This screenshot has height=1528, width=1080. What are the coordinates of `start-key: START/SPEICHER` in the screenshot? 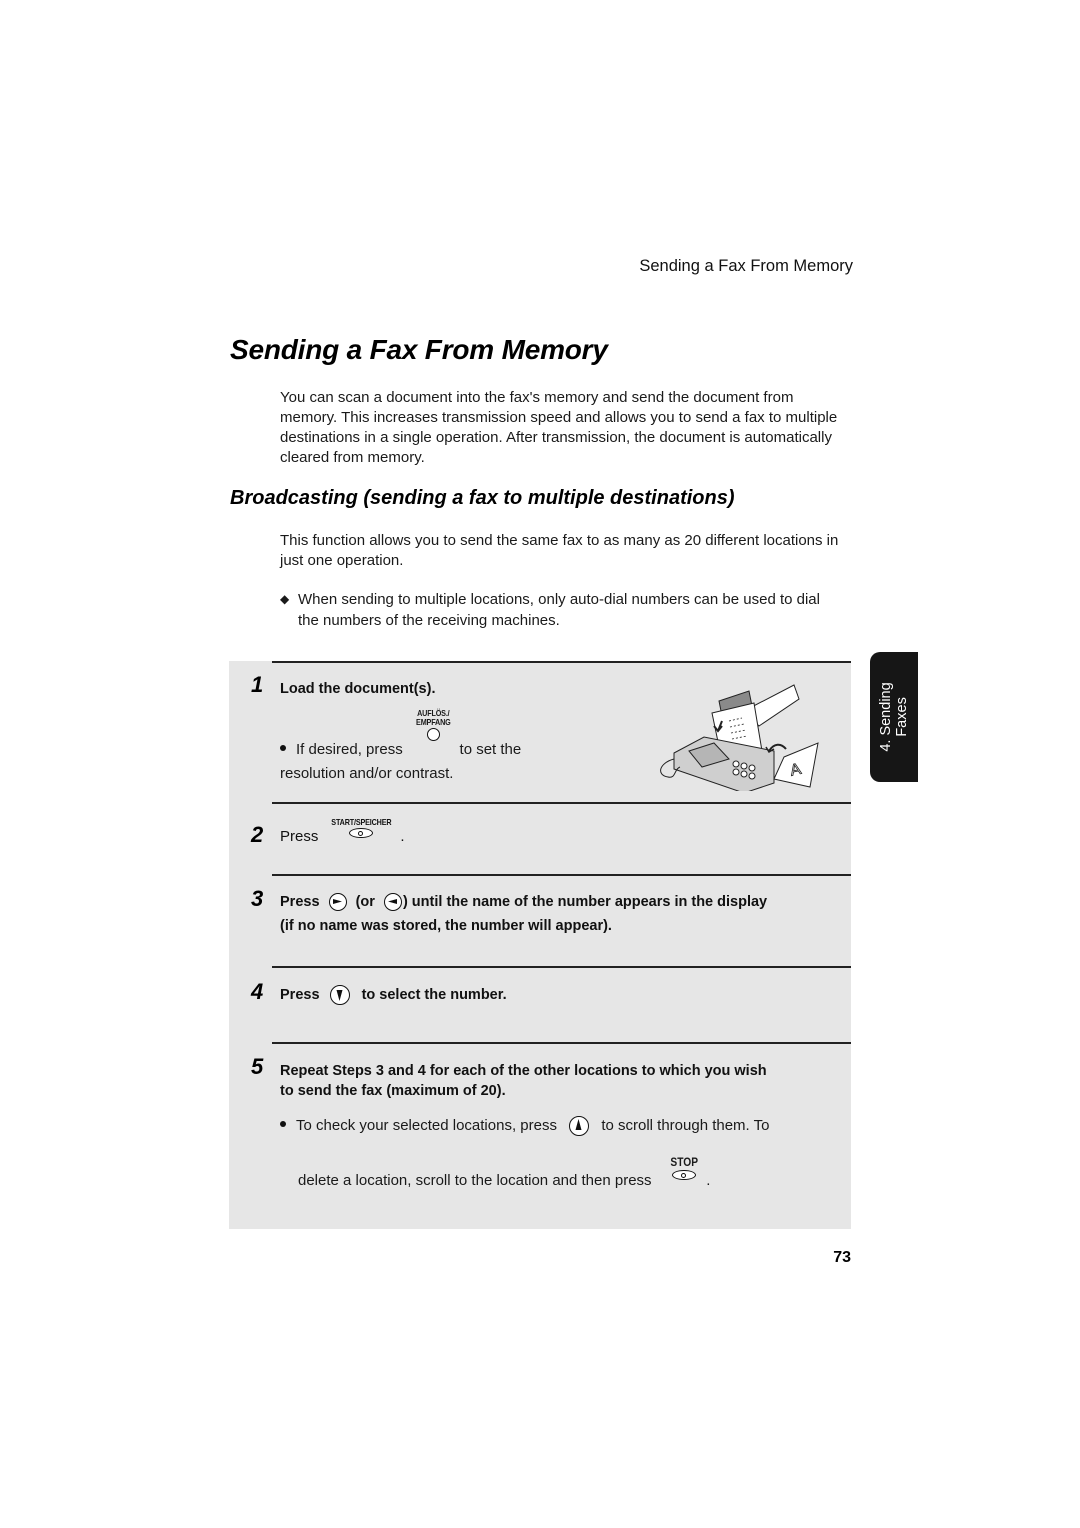 It's located at (361, 829).